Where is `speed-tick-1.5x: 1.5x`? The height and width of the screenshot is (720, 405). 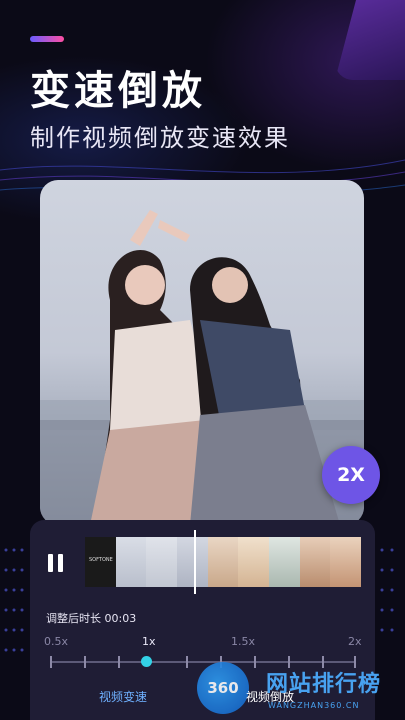
speed-tick-1.5x: 1.5x is located at coordinates (243, 641).